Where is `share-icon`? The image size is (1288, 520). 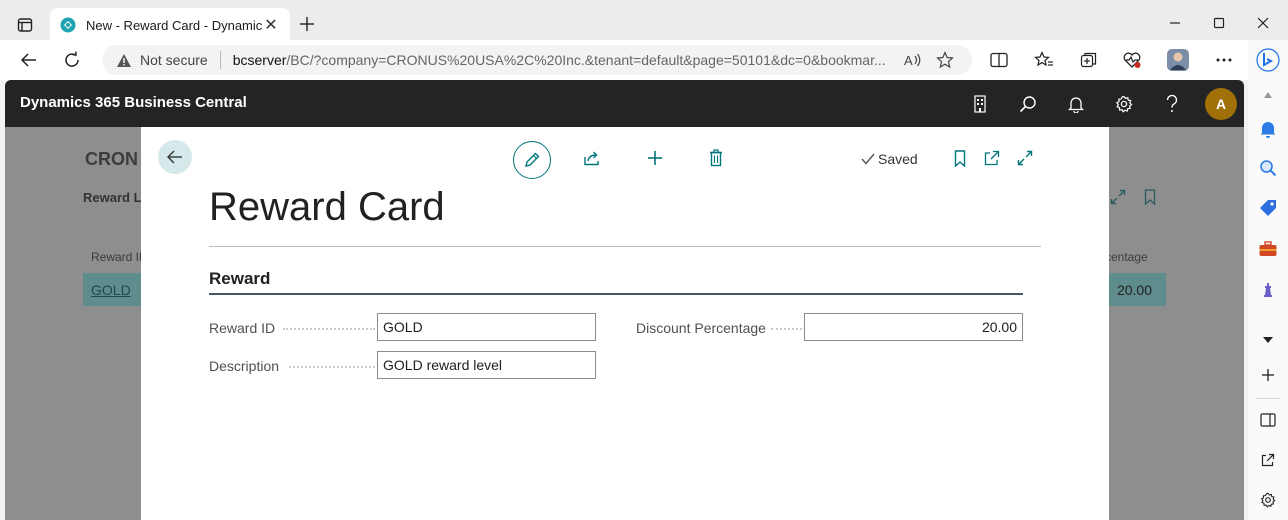
share-icon is located at coordinates (592, 158).